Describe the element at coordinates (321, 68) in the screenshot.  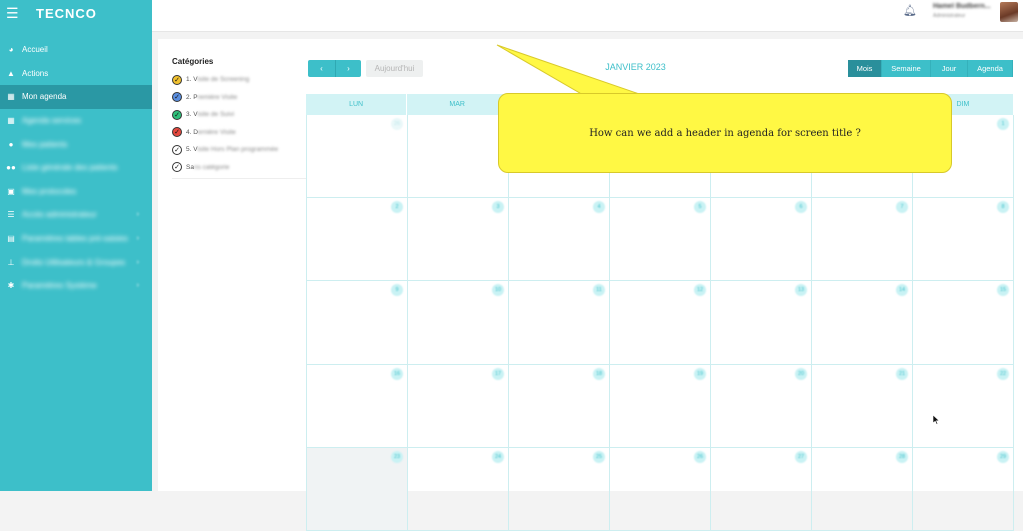
I see `prev-month-button: ‹` at that location.